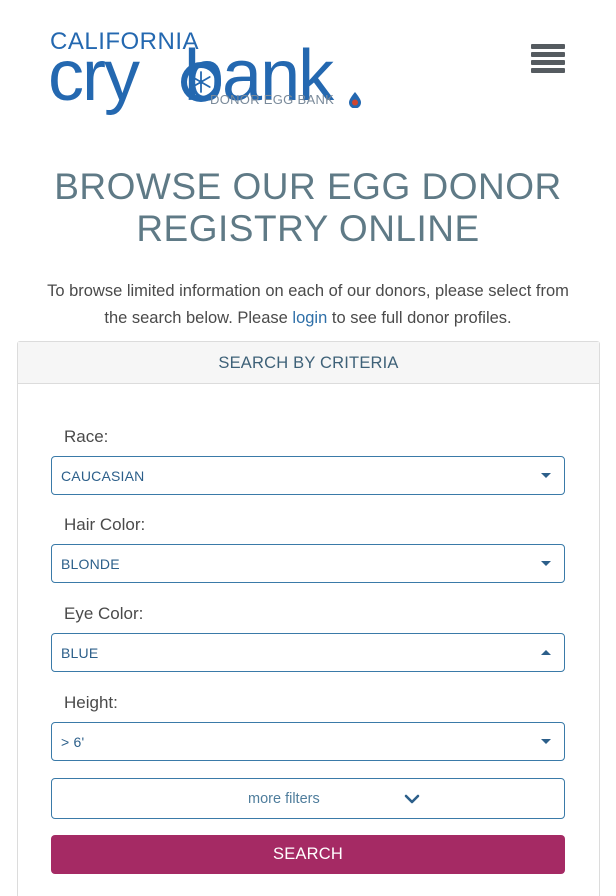  Describe the element at coordinates (308, 563) in the screenshot. I see `hair-color-select: BLONDE` at that location.